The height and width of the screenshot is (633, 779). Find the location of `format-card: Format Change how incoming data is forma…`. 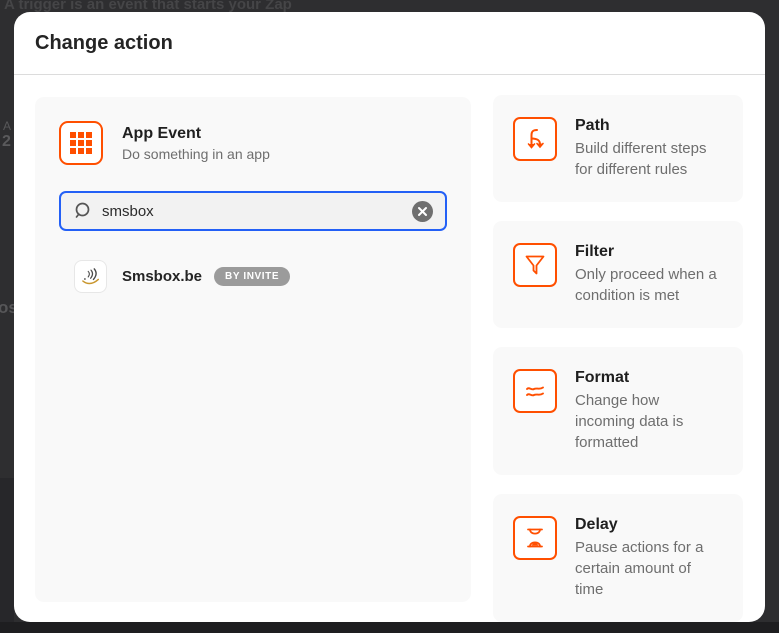

format-card: Format Change how incoming data is forma… is located at coordinates (618, 411).